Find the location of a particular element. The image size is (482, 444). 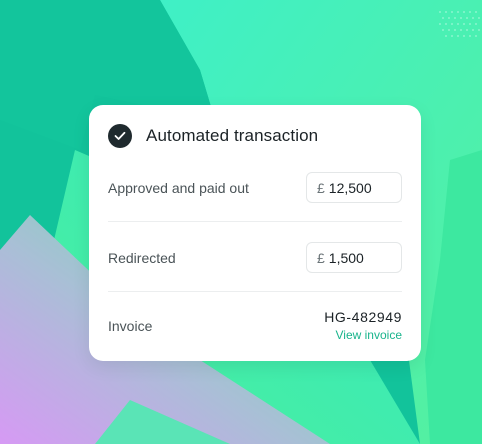

approved-amount-value: 12,500 is located at coordinates (350, 187).